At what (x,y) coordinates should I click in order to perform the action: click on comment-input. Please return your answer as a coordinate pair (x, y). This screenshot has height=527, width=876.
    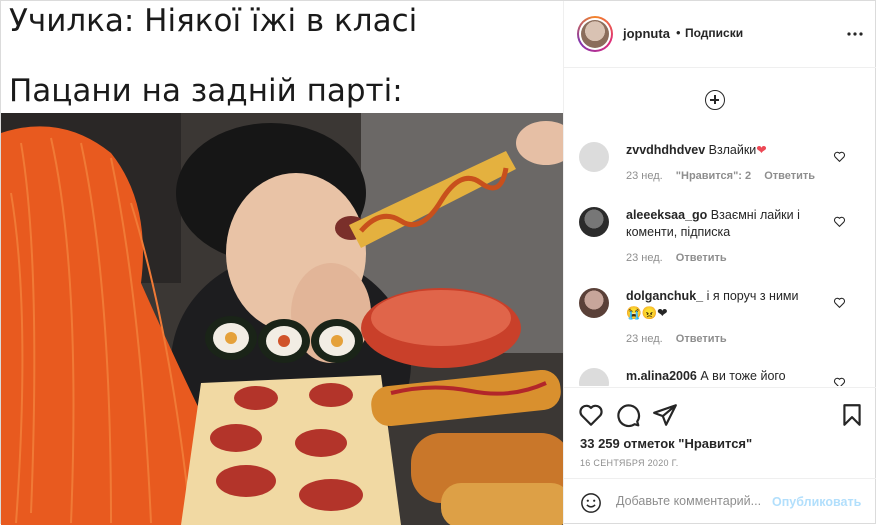
    Looking at the image, I should click on (696, 501).